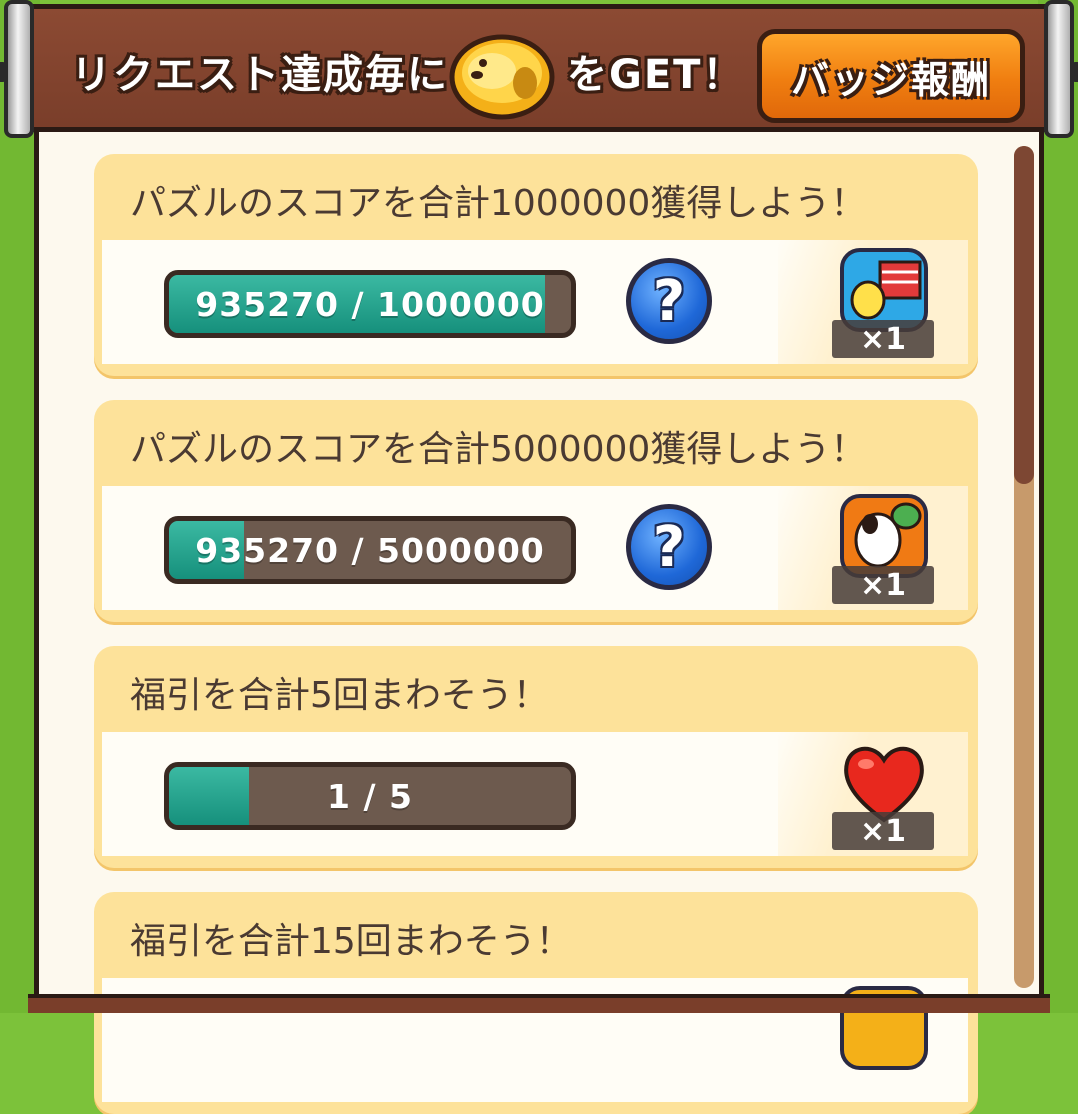  I want to click on progress-text: 1 / 5, so click(370, 796).